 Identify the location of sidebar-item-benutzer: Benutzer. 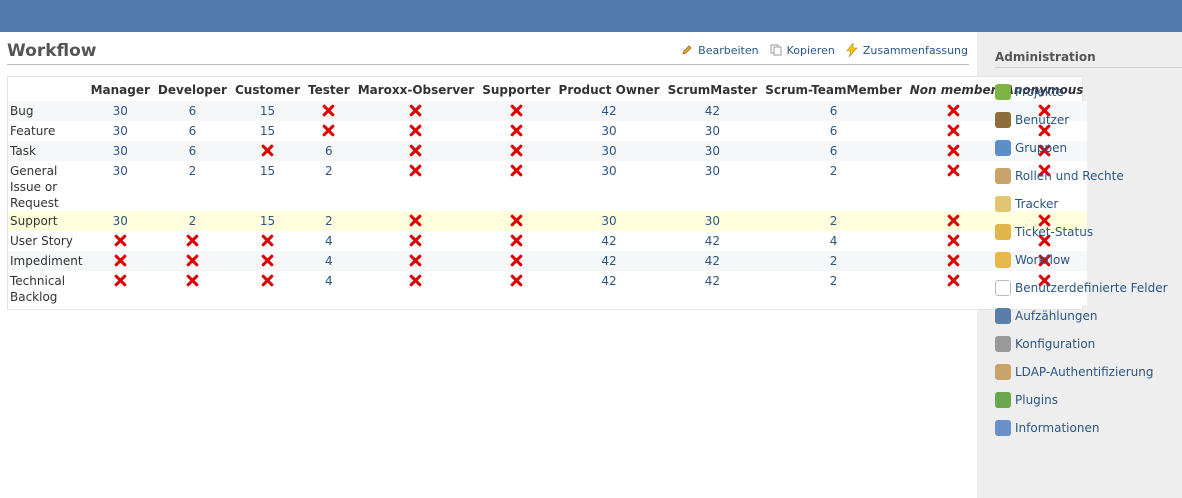
(1081, 120).